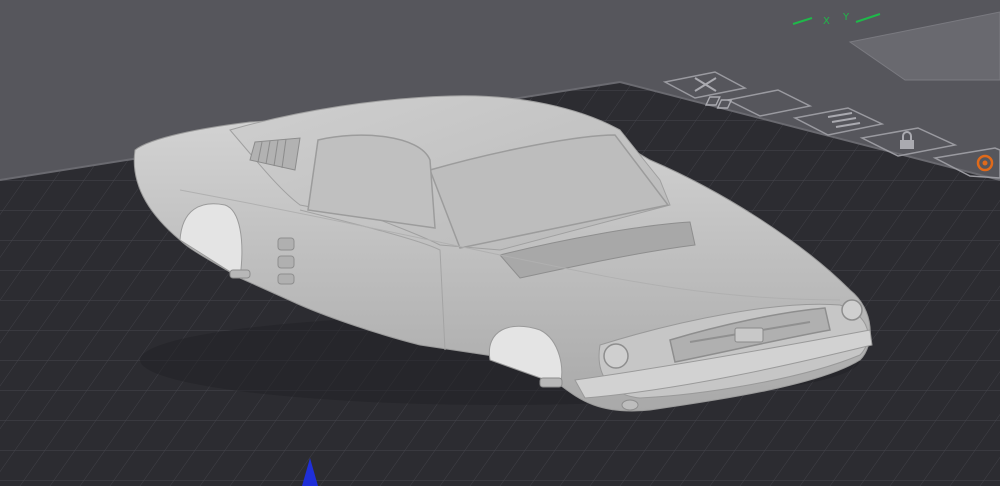  Describe the element at coordinates (846, 17) in the screenshot. I see `y-axis-label: Y` at that location.